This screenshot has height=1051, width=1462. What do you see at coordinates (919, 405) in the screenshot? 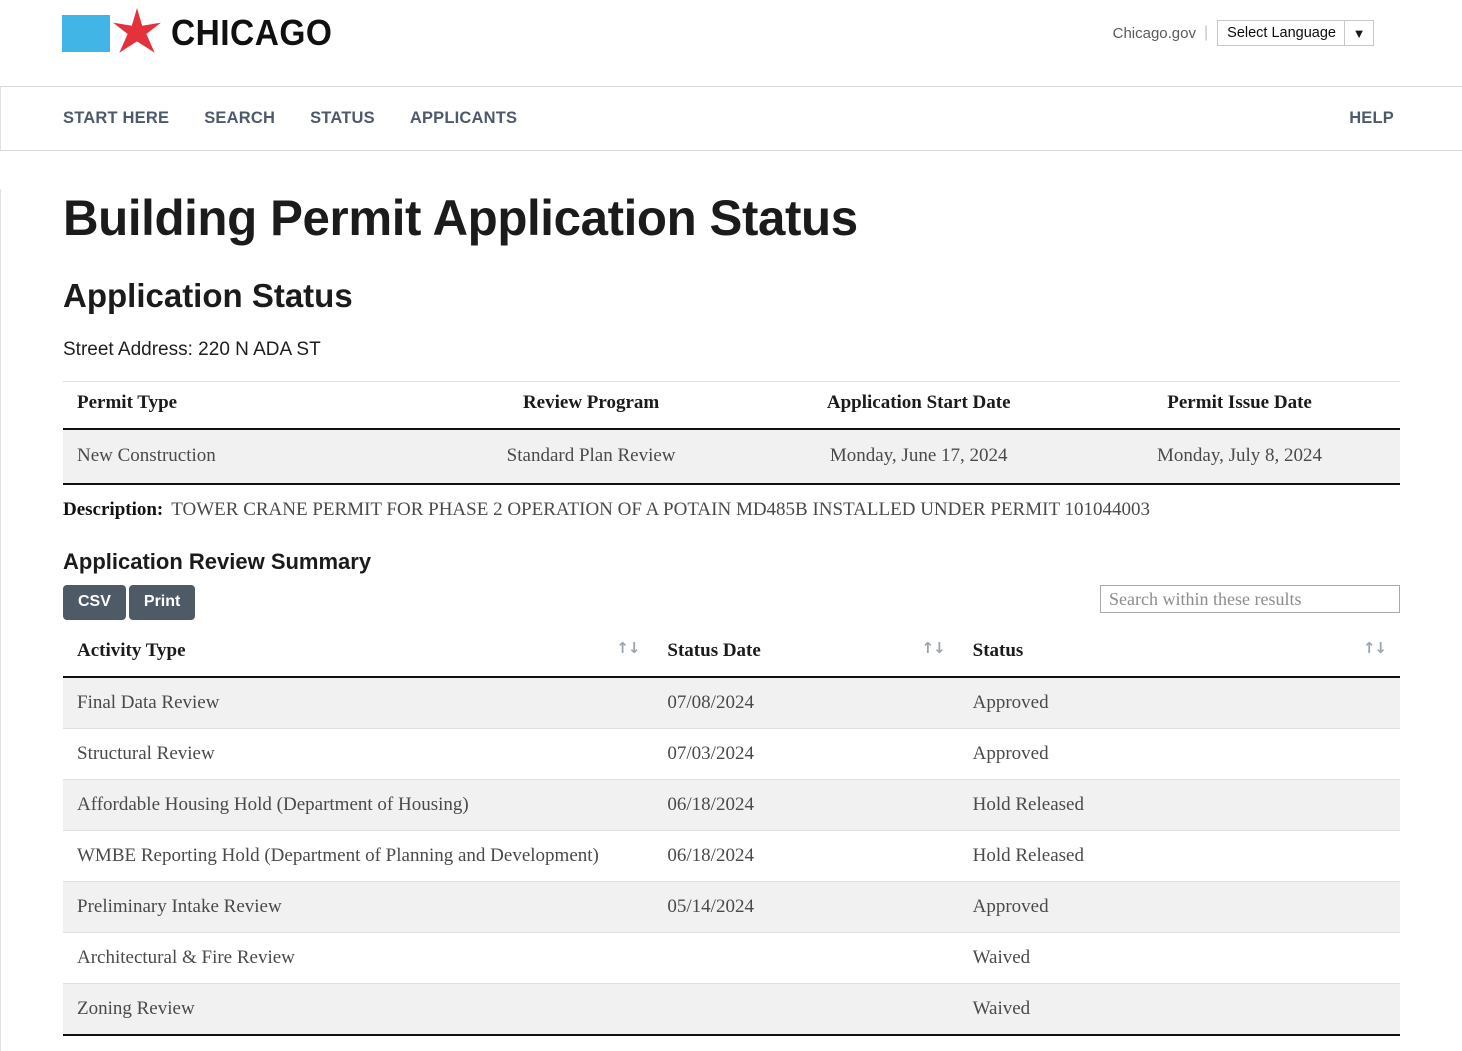
I see `permit-header-application-start-date: Application Start Date` at bounding box center [919, 405].